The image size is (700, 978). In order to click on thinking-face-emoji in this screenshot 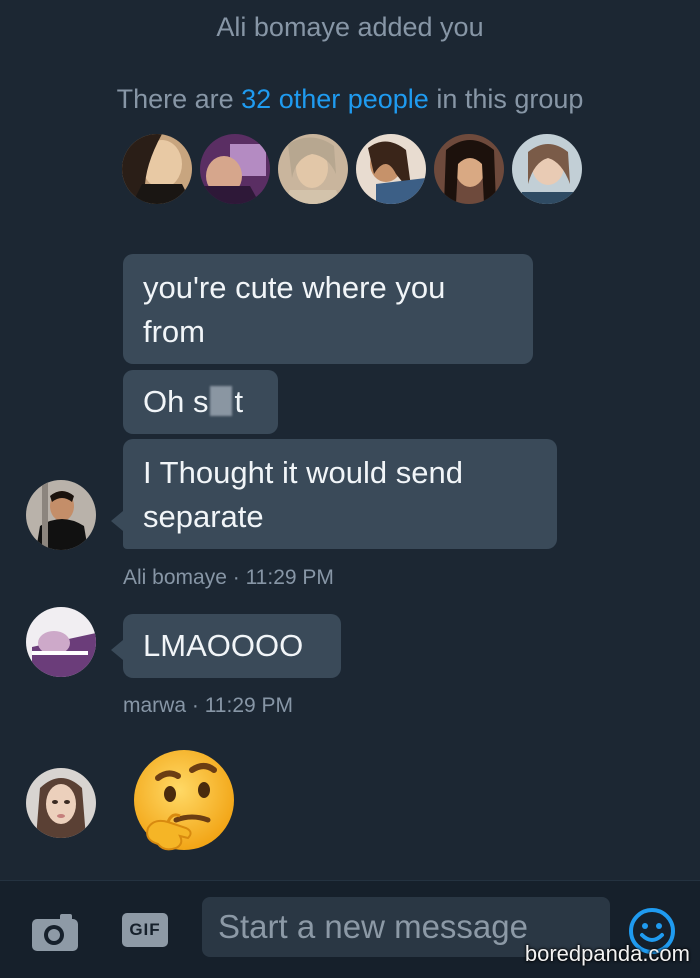, I will do `click(184, 804)`.